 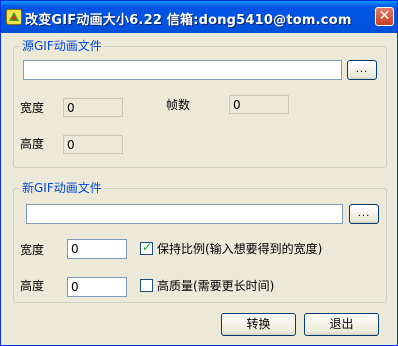 I want to click on source-frames-label: 帧数, so click(x=178, y=105).